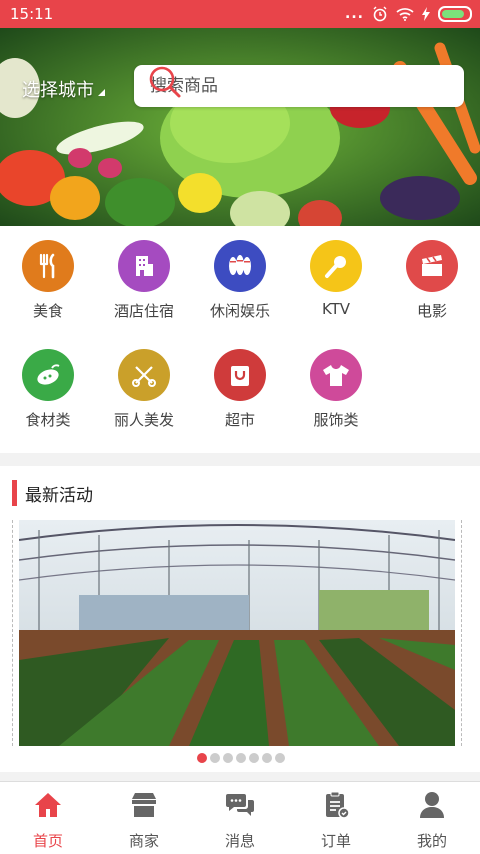  I want to click on shopping-bag-icon, so click(240, 375).